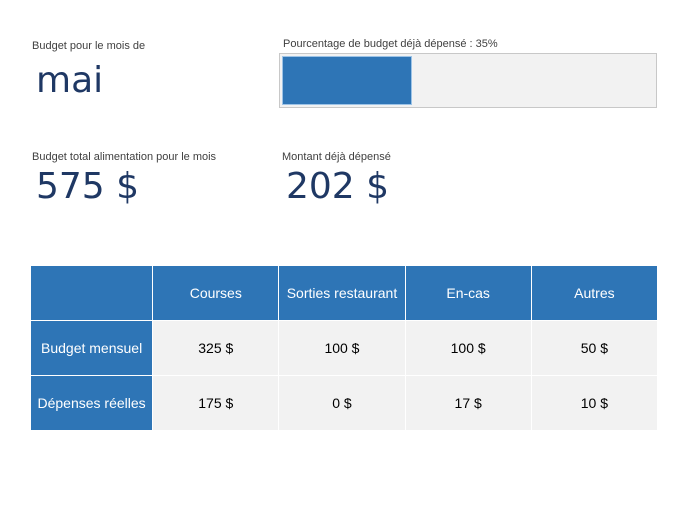  Describe the element at coordinates (390, 44) in the screenshot. I see `budget-percent-label: Pourcentage de budget déjà dépensé : 35%` at that location.